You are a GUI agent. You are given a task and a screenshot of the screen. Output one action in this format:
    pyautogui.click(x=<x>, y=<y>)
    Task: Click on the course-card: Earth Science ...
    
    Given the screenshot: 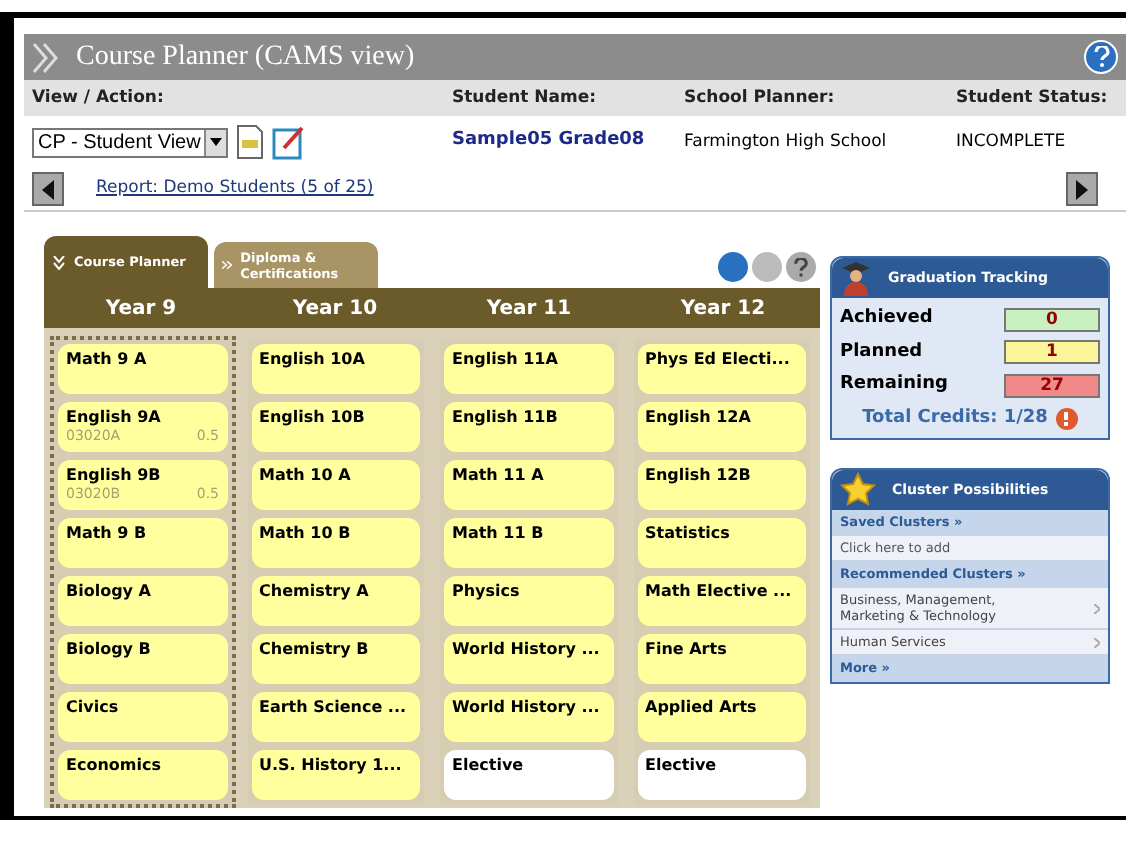 What is the action you would take?
    pyautogui.click(x=335, y=717)
    